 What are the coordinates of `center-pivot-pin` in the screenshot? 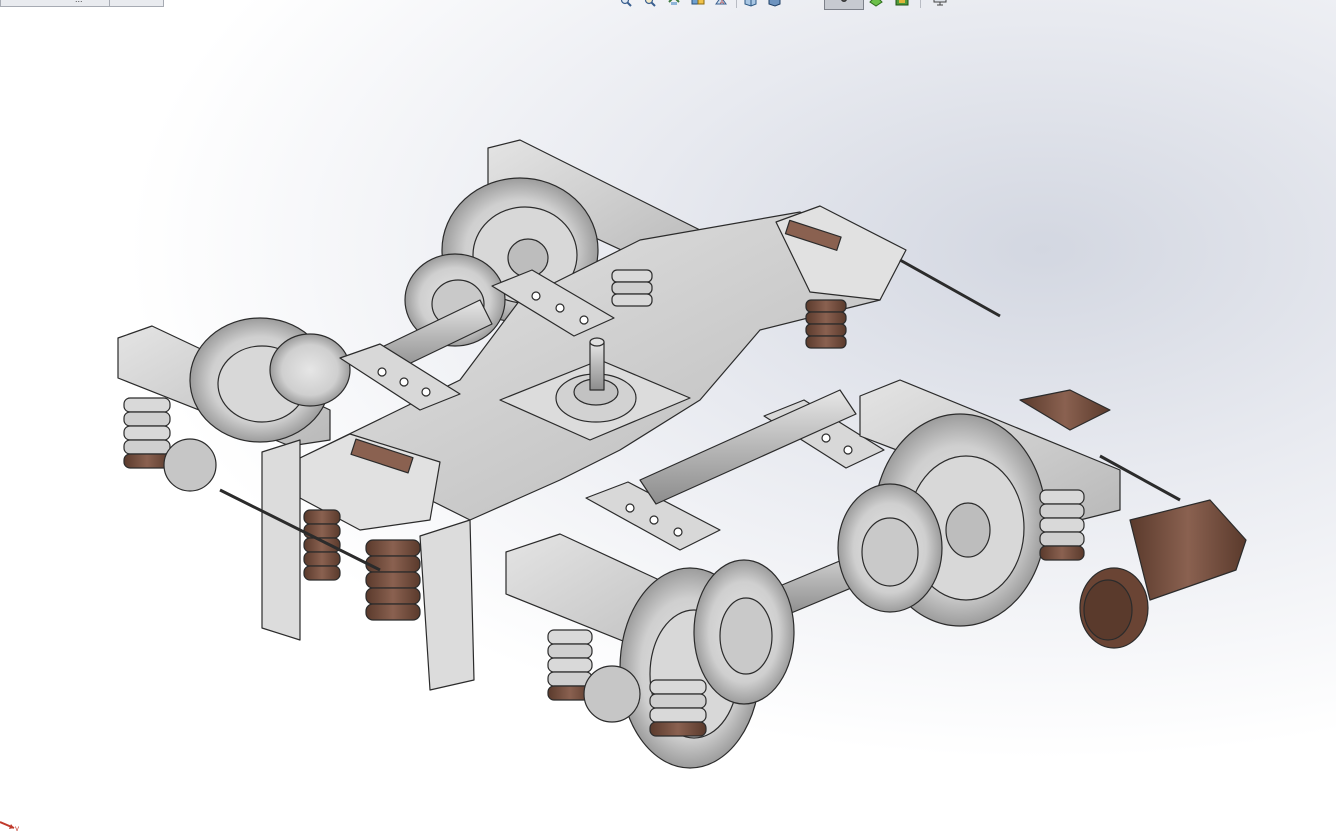 It's located at (597, 366).